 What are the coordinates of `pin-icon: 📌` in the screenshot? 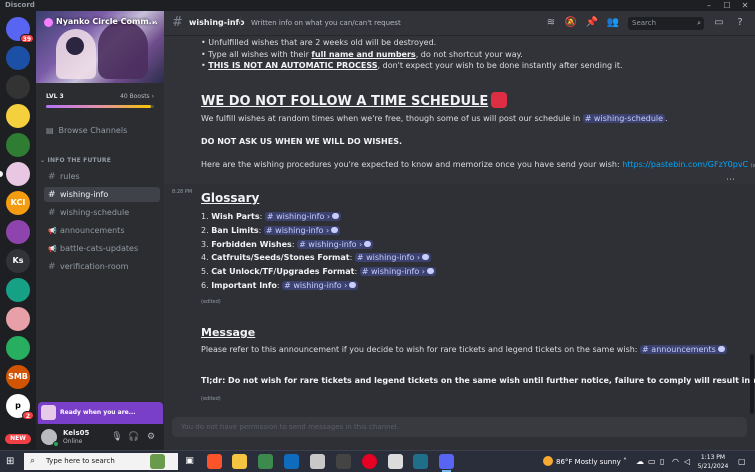 It's located at (592, 23).